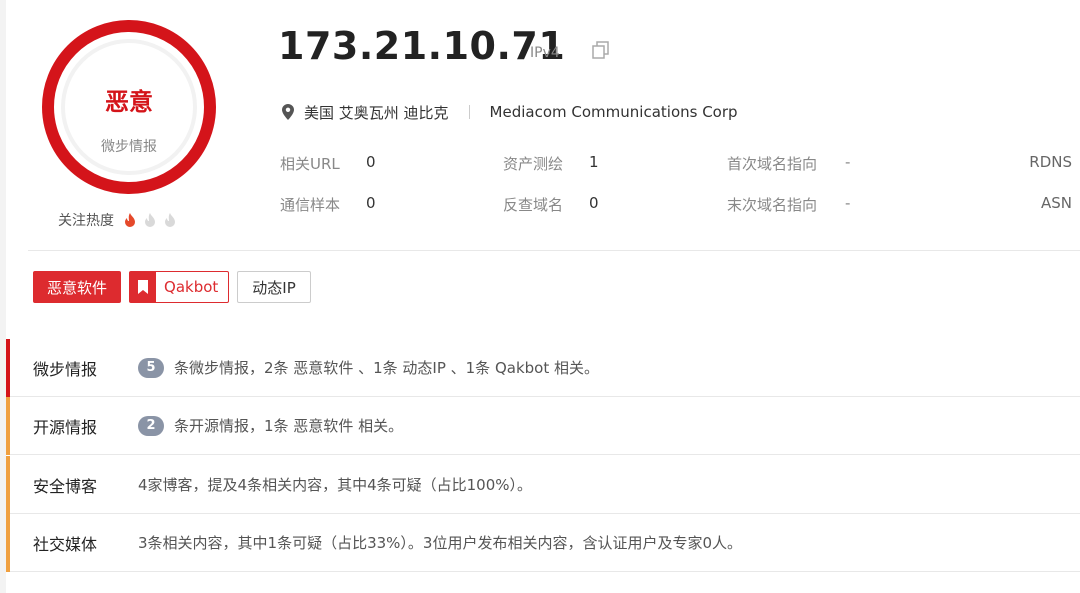 The width and height of the screenshot is (1080, 593). Describe the element at coordinates (533, 205) in the screenshot. I see `meta-label-reverse-domain: 反查域名` at that location.